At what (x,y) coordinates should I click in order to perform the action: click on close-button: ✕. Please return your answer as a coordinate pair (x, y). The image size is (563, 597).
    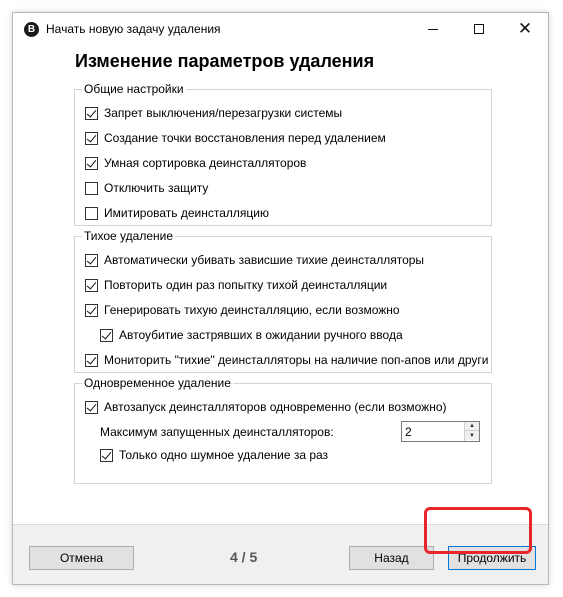
    Looking at the image, I should click on (525, 29).